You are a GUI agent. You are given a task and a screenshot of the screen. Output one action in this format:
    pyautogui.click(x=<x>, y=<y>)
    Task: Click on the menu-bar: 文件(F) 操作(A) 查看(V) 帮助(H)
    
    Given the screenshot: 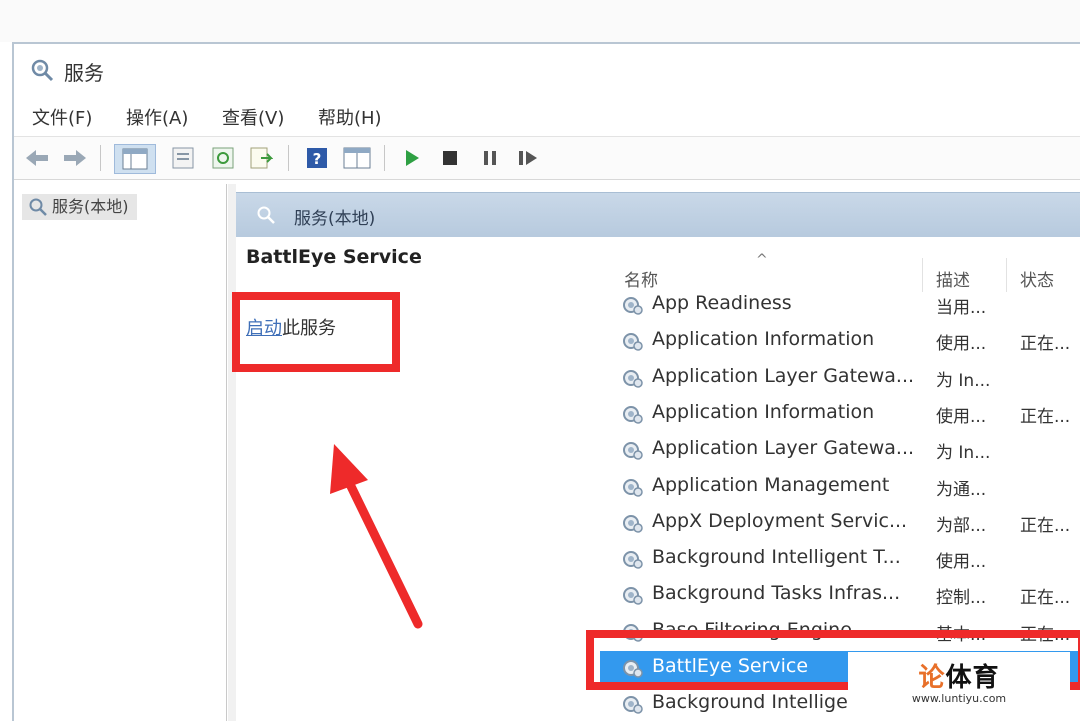 What is the action you would take?
    pyautogui.click(x=547, y=116)
    